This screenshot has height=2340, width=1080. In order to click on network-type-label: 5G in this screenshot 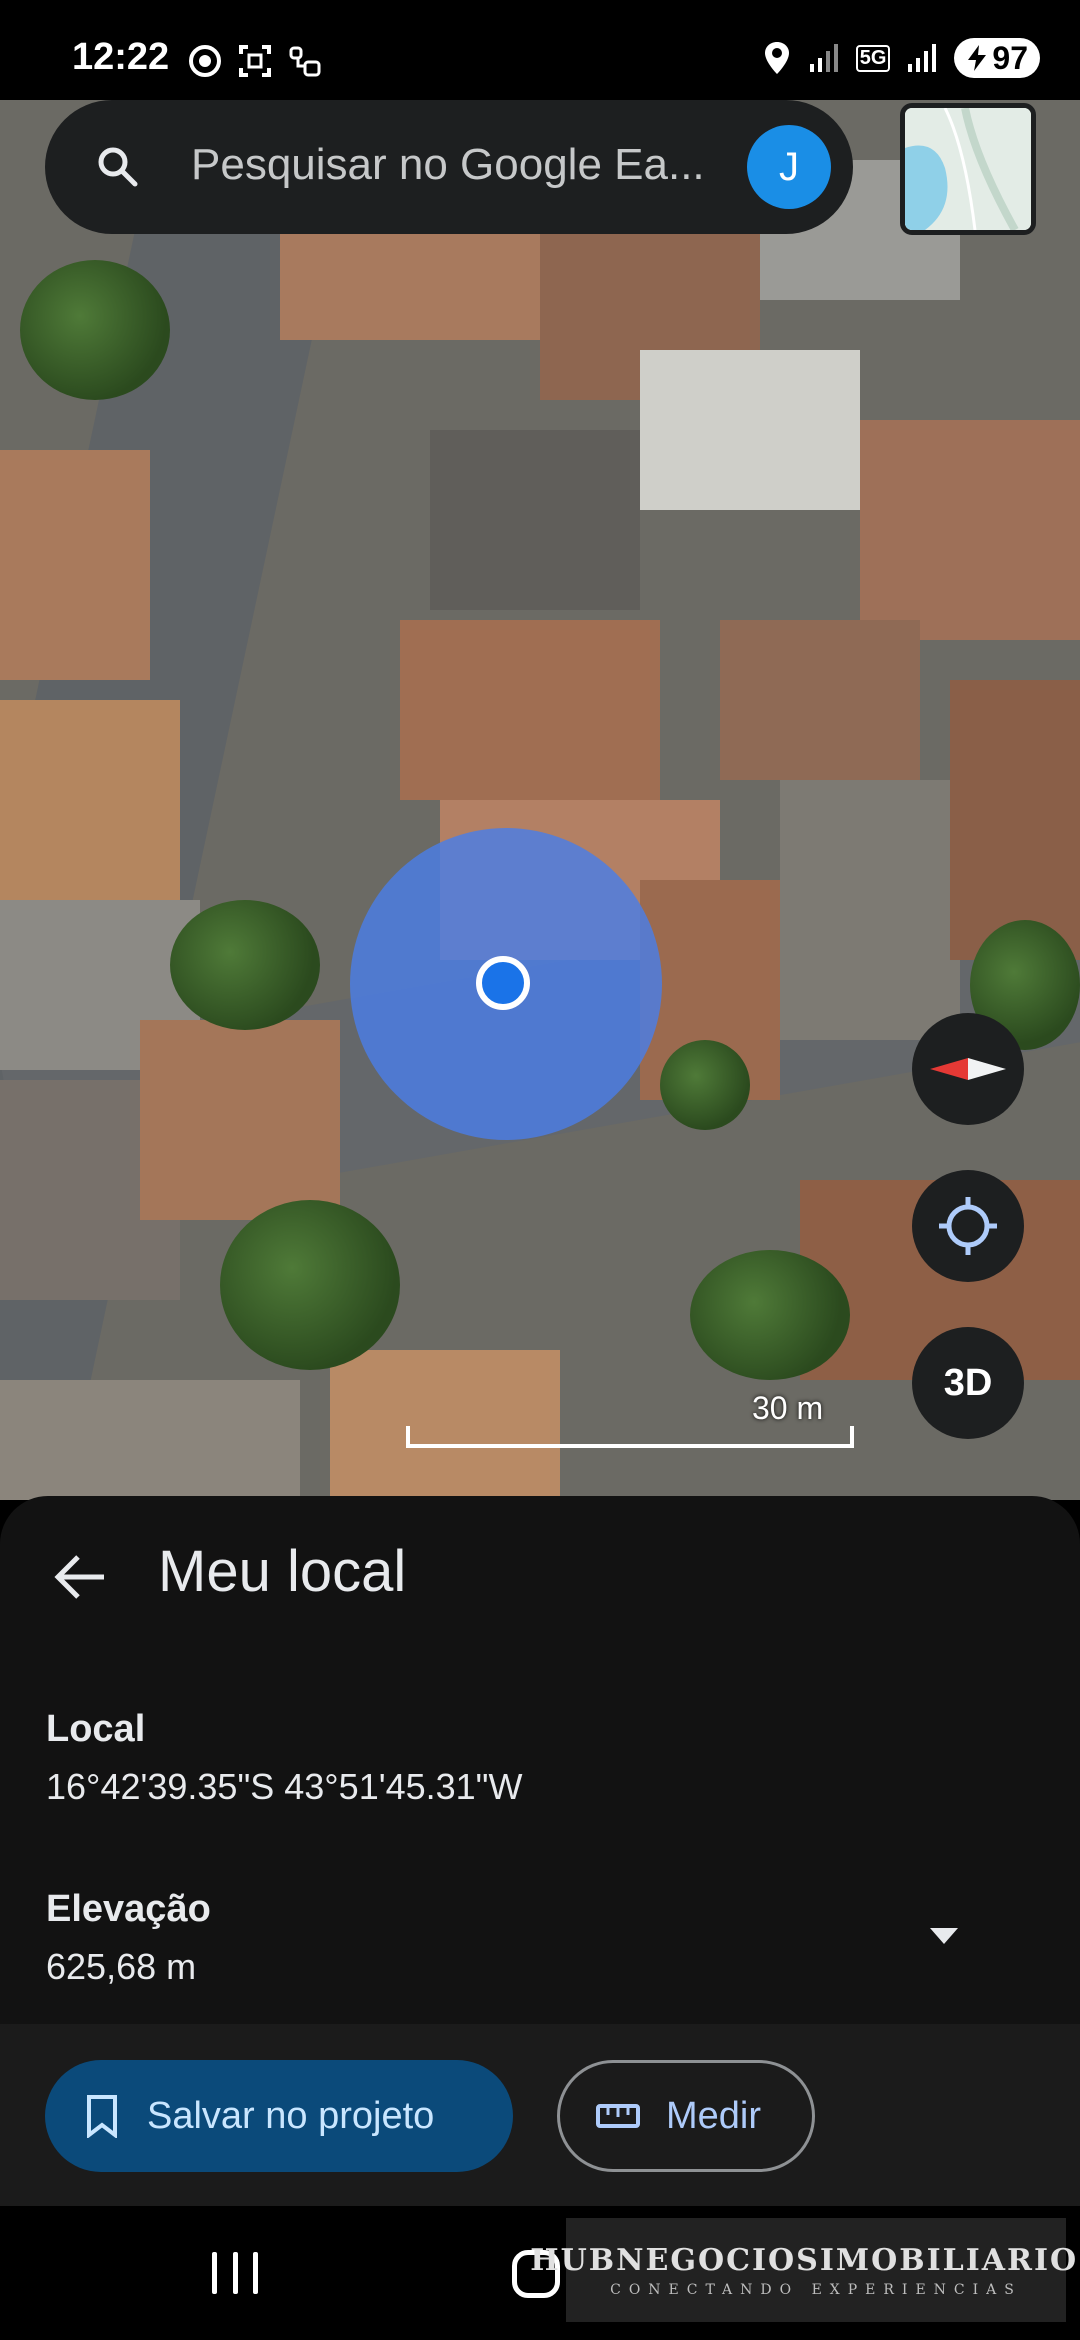, I will do `click(873, 58)`.